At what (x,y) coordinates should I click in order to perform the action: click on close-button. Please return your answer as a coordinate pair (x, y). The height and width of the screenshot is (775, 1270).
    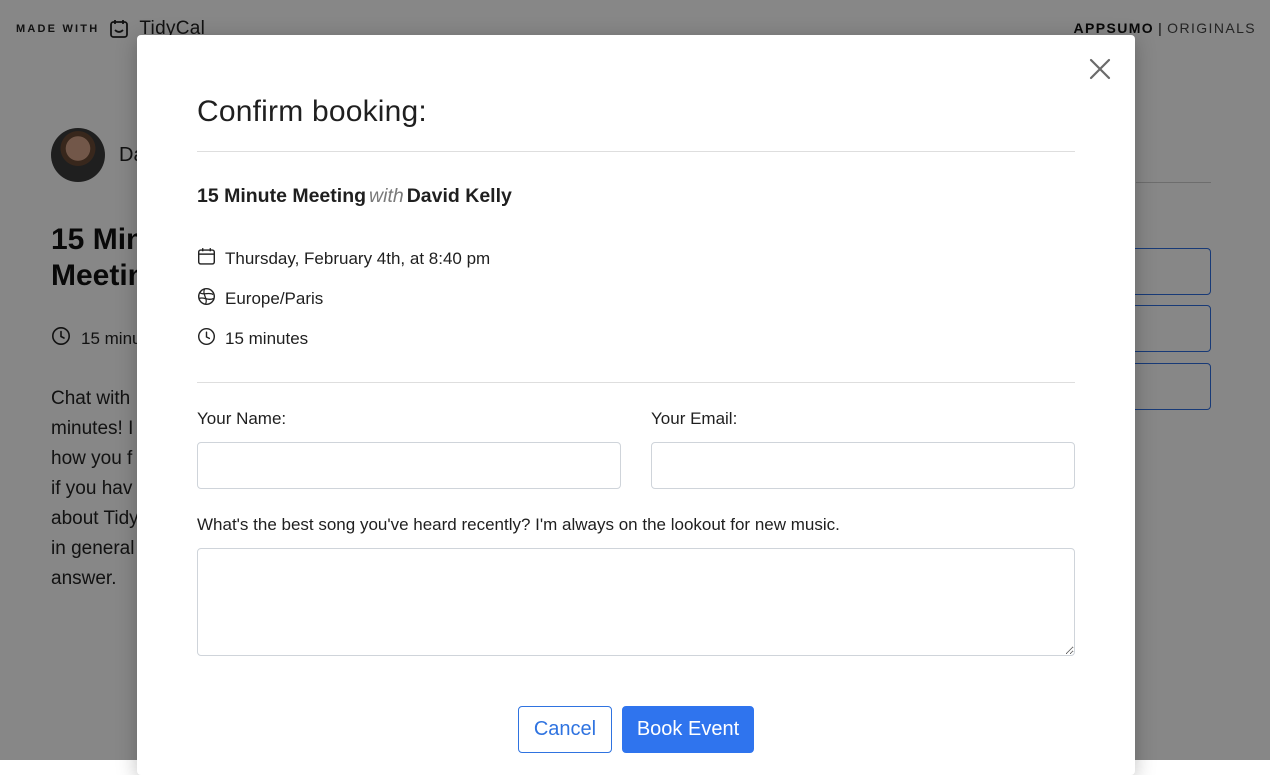
    Looking at the image, I should click on (1100, 70).